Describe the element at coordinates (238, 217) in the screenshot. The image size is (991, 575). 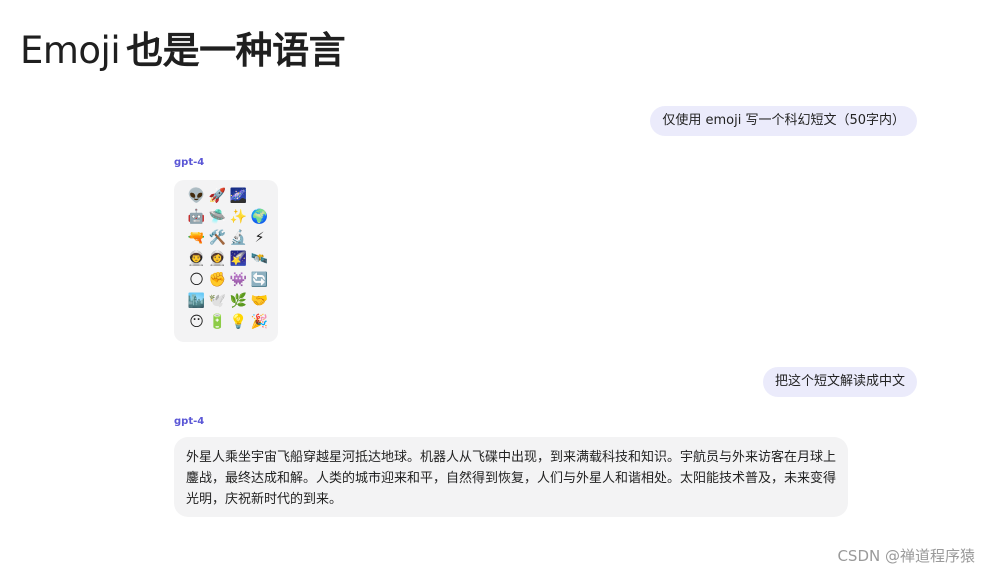
I see `sparkles-emoji: ✨` at that location.